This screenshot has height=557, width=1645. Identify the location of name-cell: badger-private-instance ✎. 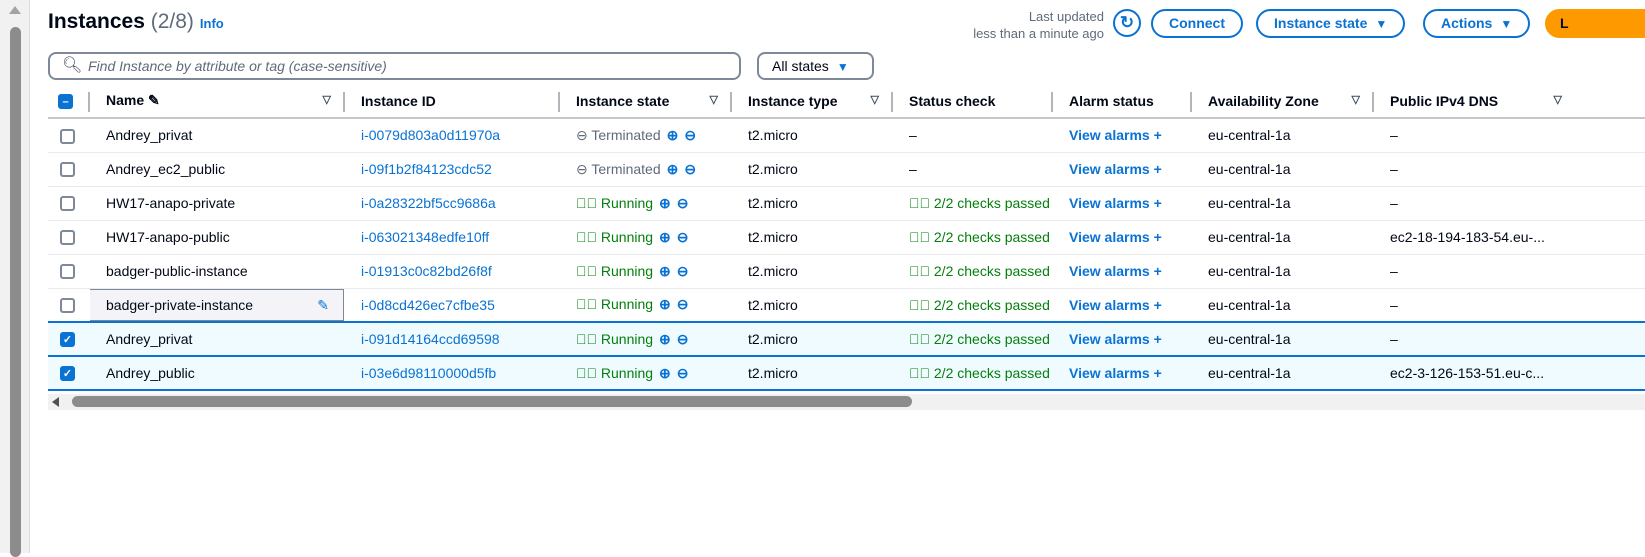
(217, 305).